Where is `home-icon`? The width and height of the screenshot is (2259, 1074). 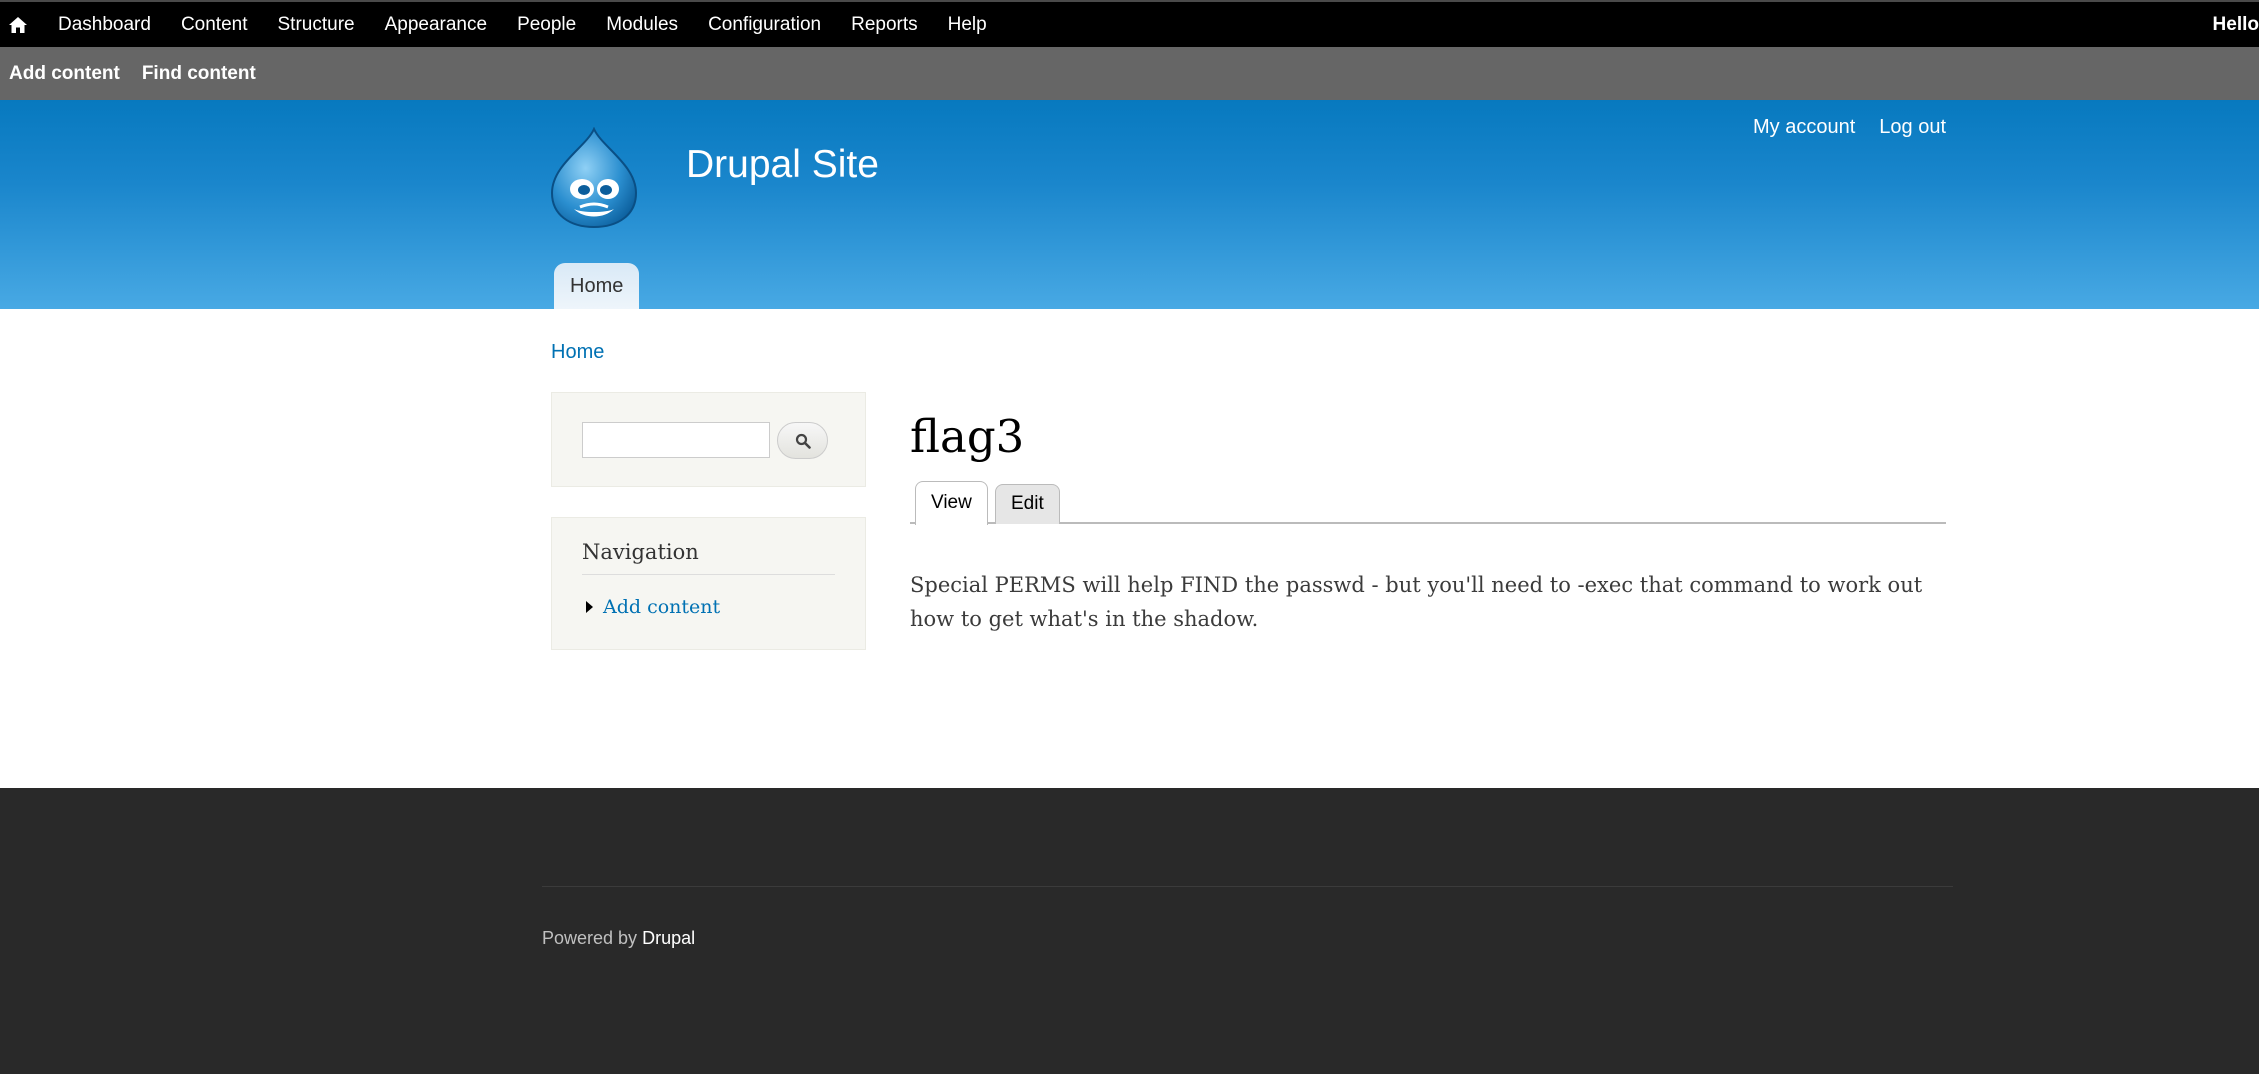 home-icon is located at coordinates (18, 24).